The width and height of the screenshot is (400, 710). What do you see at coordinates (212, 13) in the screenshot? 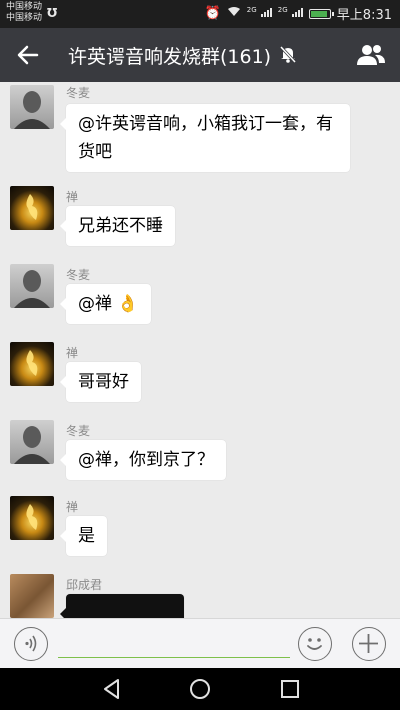
I see `alarm-icon: ⏰` at bounding box center [212, 13].